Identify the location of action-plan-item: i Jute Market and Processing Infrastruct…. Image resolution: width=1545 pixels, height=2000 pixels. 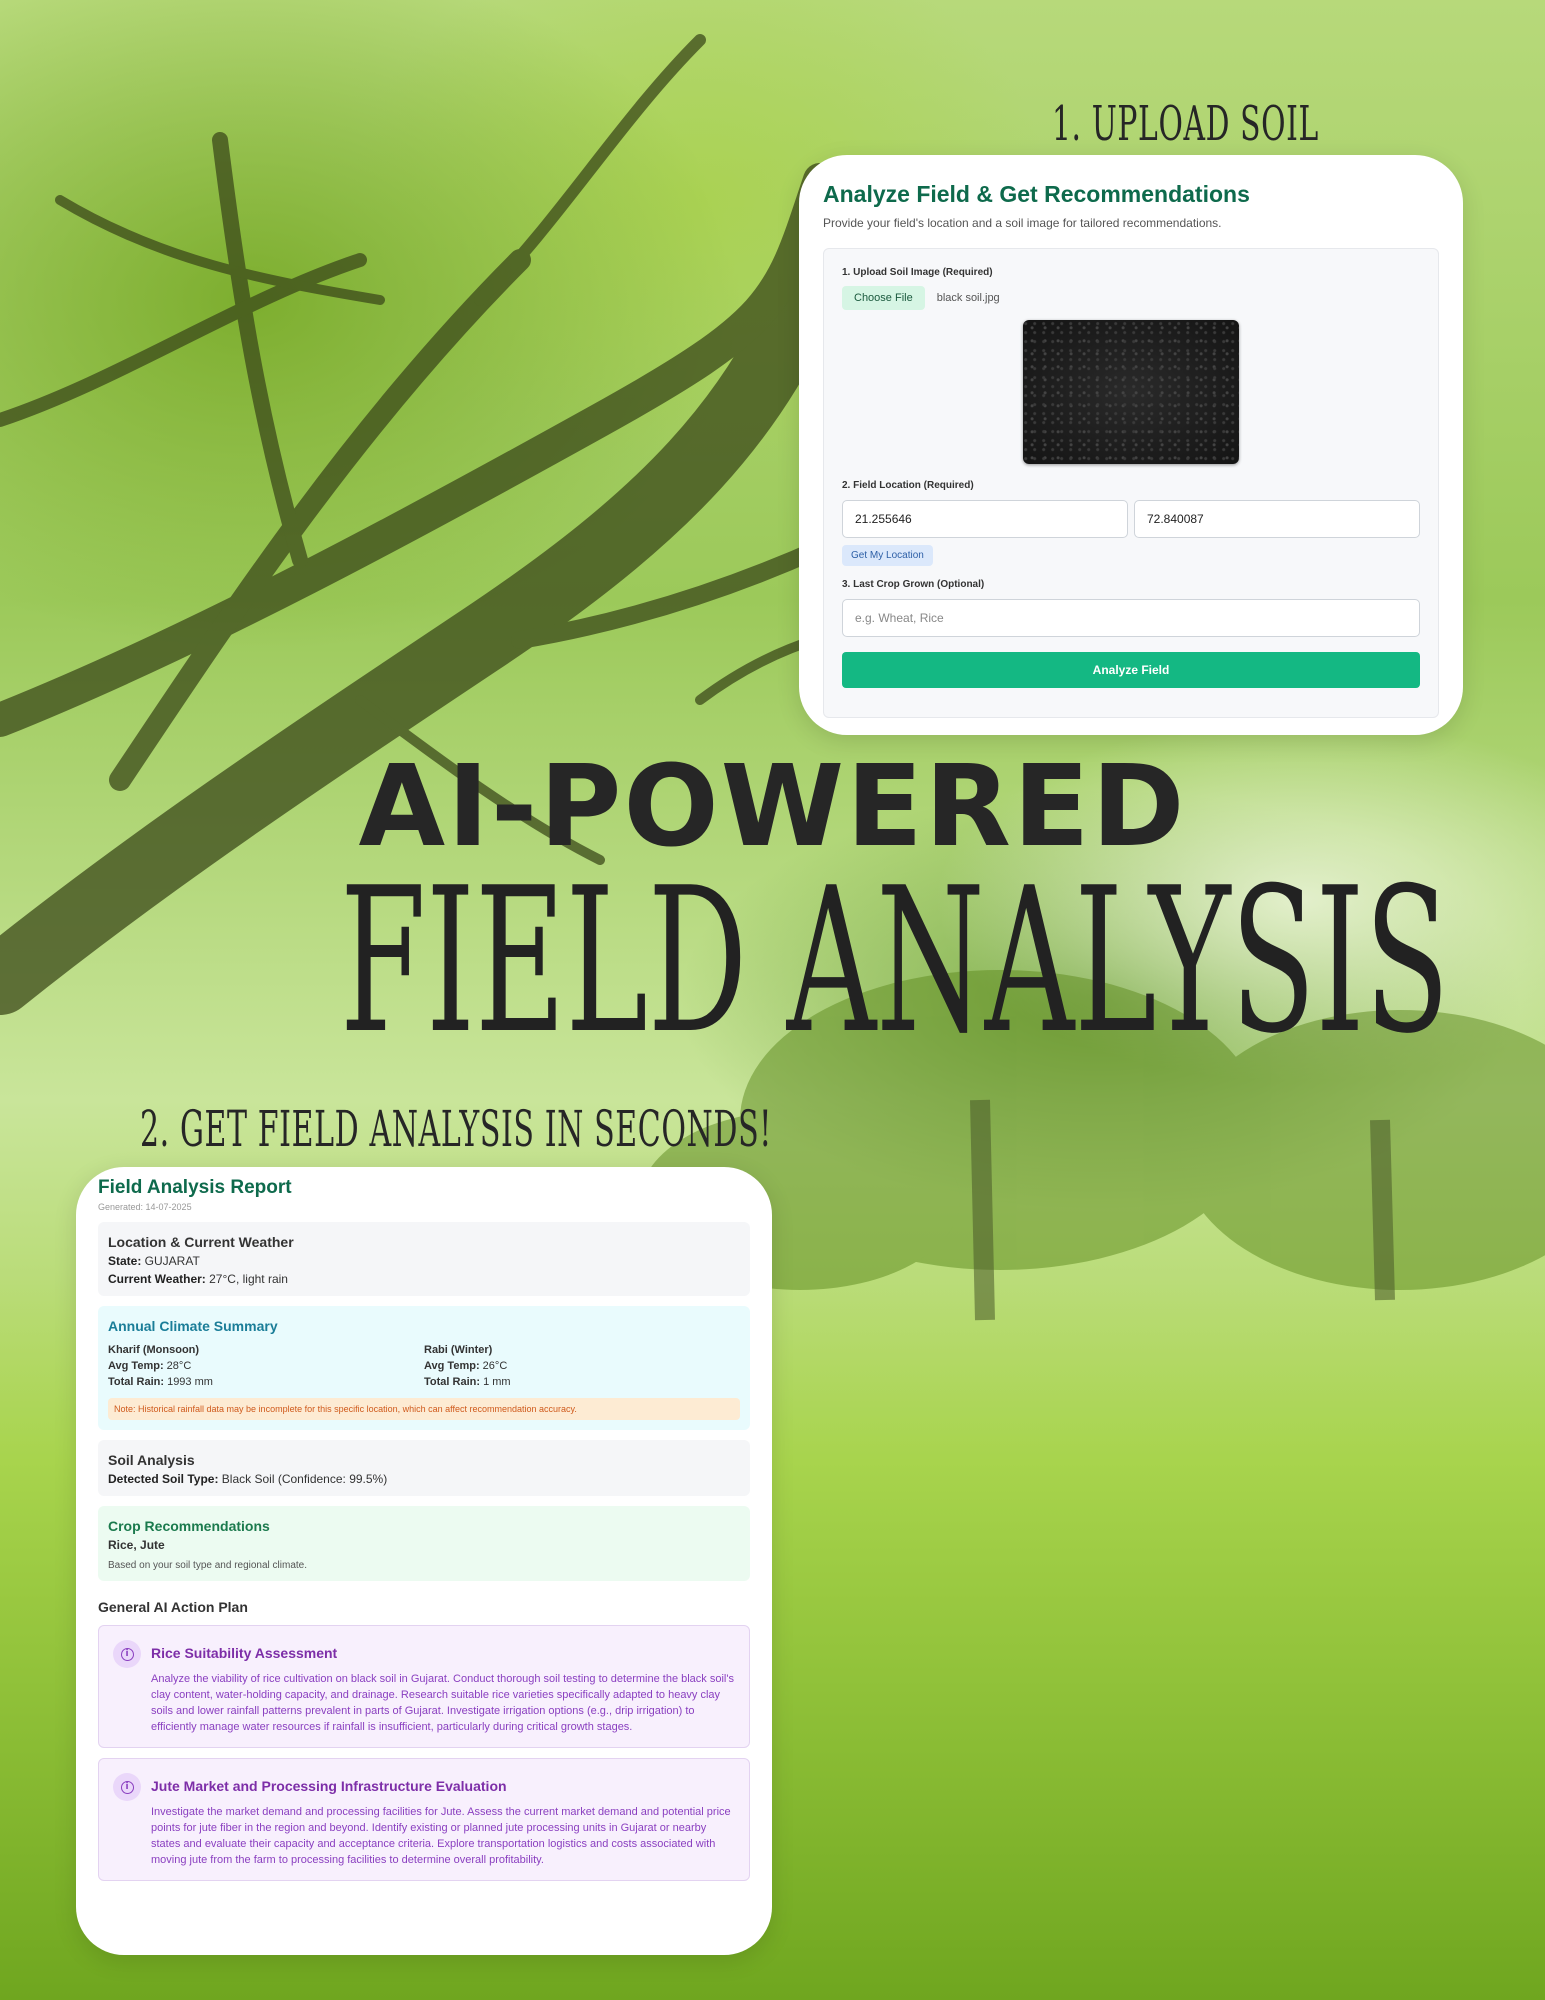
(424, 1819).